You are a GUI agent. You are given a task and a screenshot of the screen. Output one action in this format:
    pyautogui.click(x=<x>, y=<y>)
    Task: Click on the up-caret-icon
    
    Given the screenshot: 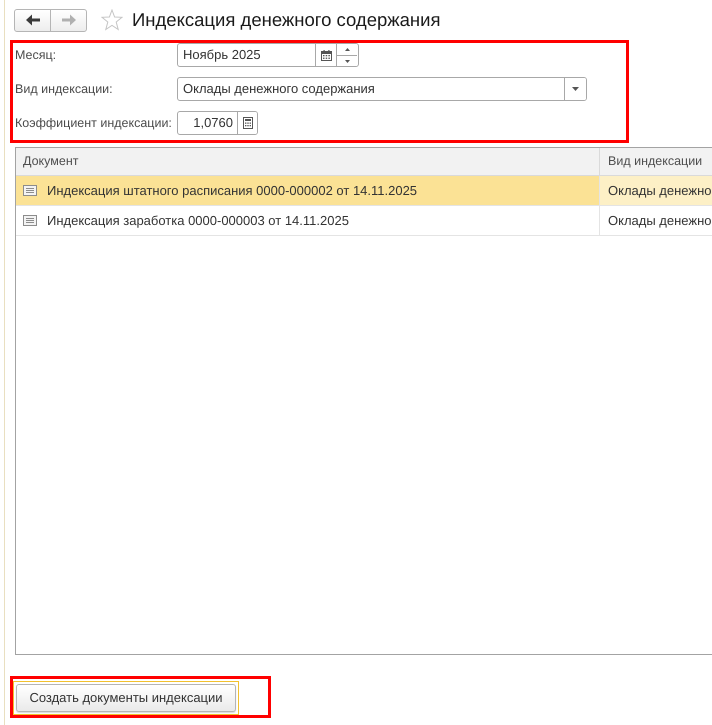 What is the action you would take?
    pyautogui.click(x=347, y=49)
    